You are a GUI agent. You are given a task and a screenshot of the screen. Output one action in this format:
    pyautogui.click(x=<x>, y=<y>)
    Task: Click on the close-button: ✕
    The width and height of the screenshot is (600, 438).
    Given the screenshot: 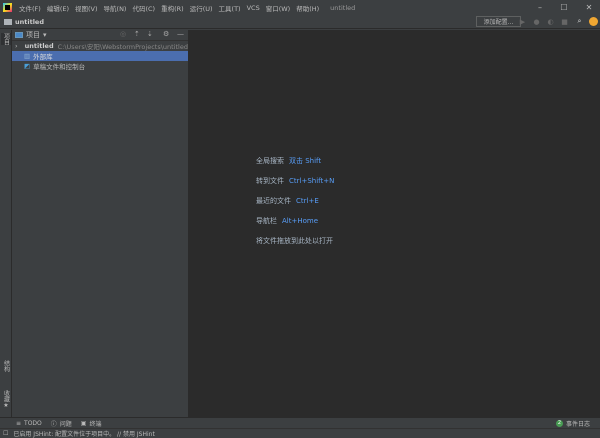 What is the action you would take?
    pyautogui.click(x=589, y=7)
    